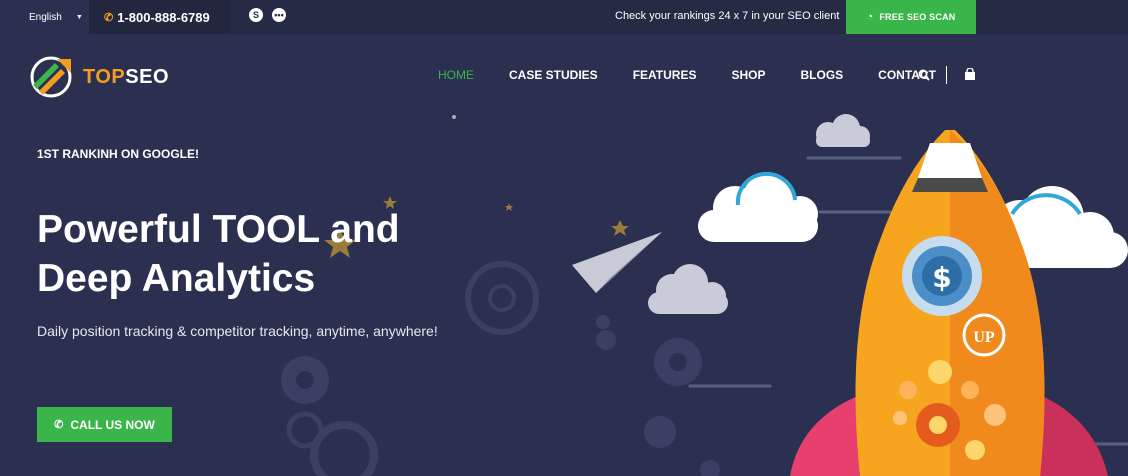 The image size is (1128, 476). What do you see at coordinates (870, 17) in the screenshot?
I see `gauge-icon: ◔` at bounding box center [870, 17].